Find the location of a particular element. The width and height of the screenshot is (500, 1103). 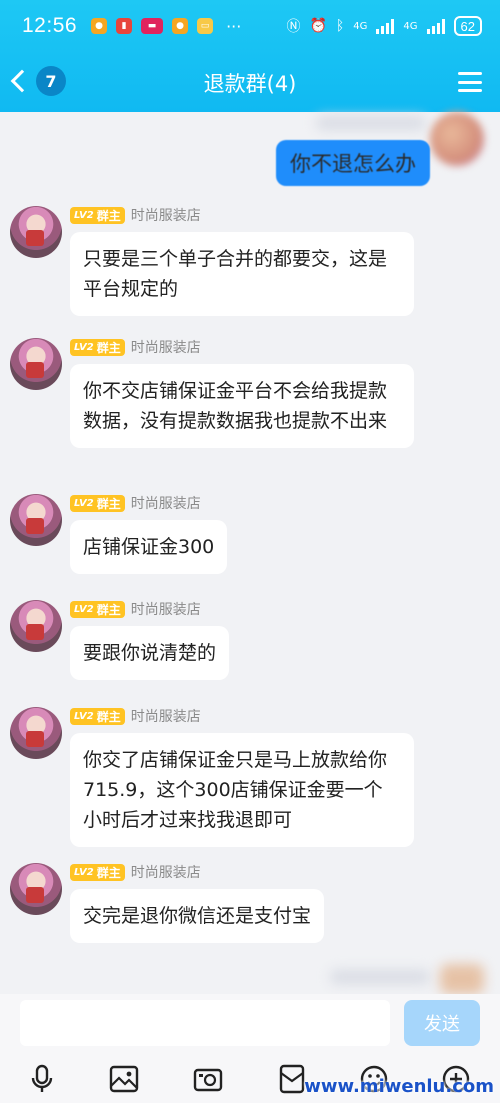

message-bubble: 只要是三个单子合并的都要交，这是平台规定的 is located at coordinates (242, 274).